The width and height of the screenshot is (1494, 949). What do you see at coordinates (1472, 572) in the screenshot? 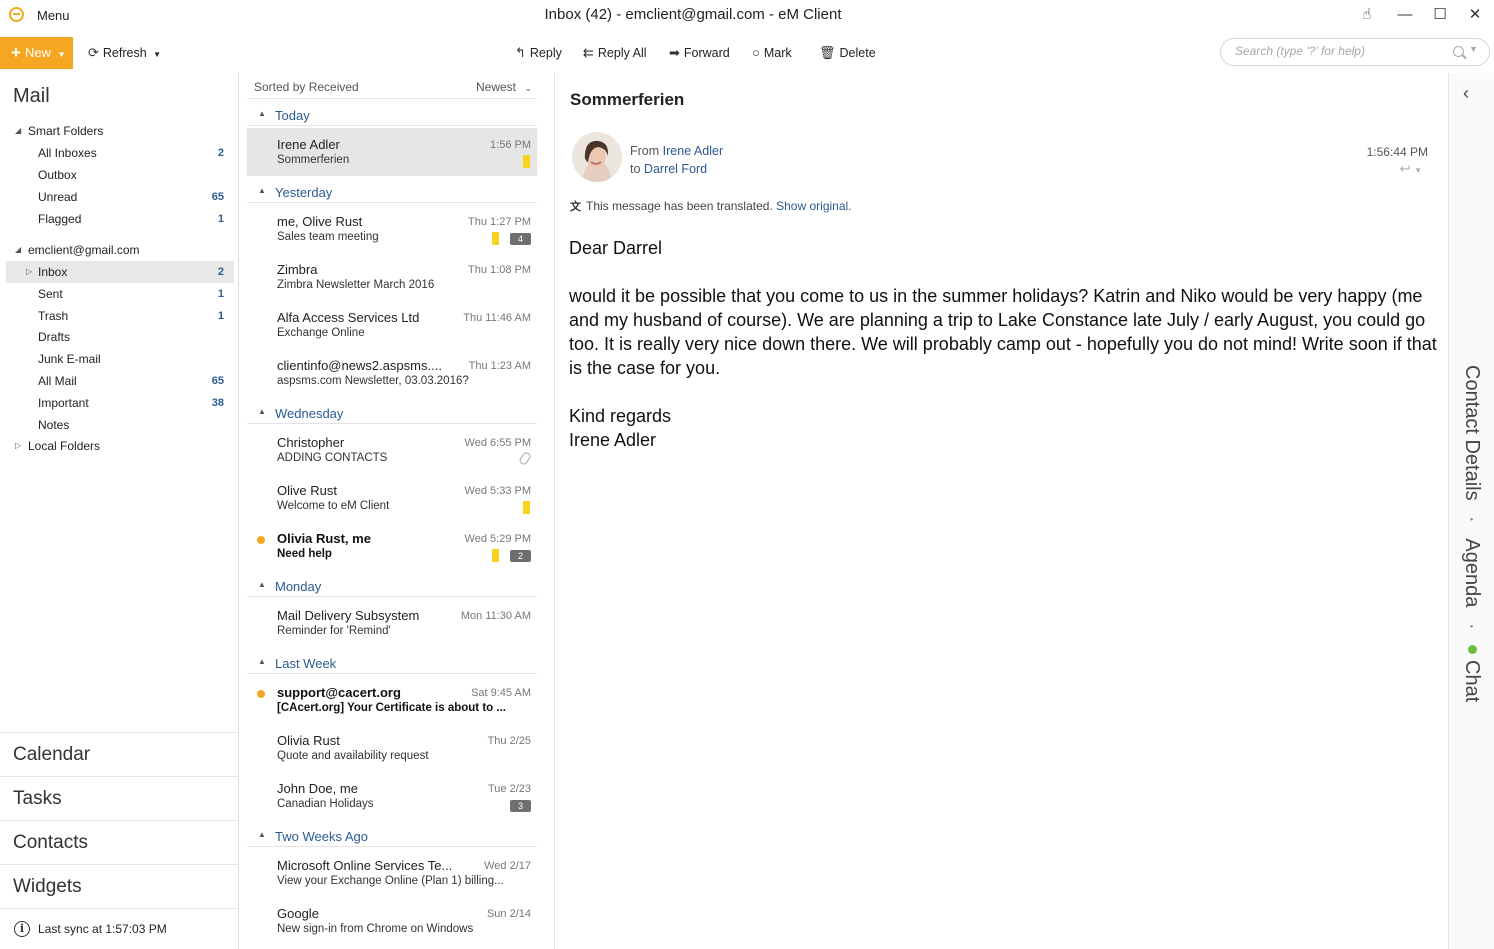
I see `tab-agenda: Agenda` at bounding box center [1472, 572].